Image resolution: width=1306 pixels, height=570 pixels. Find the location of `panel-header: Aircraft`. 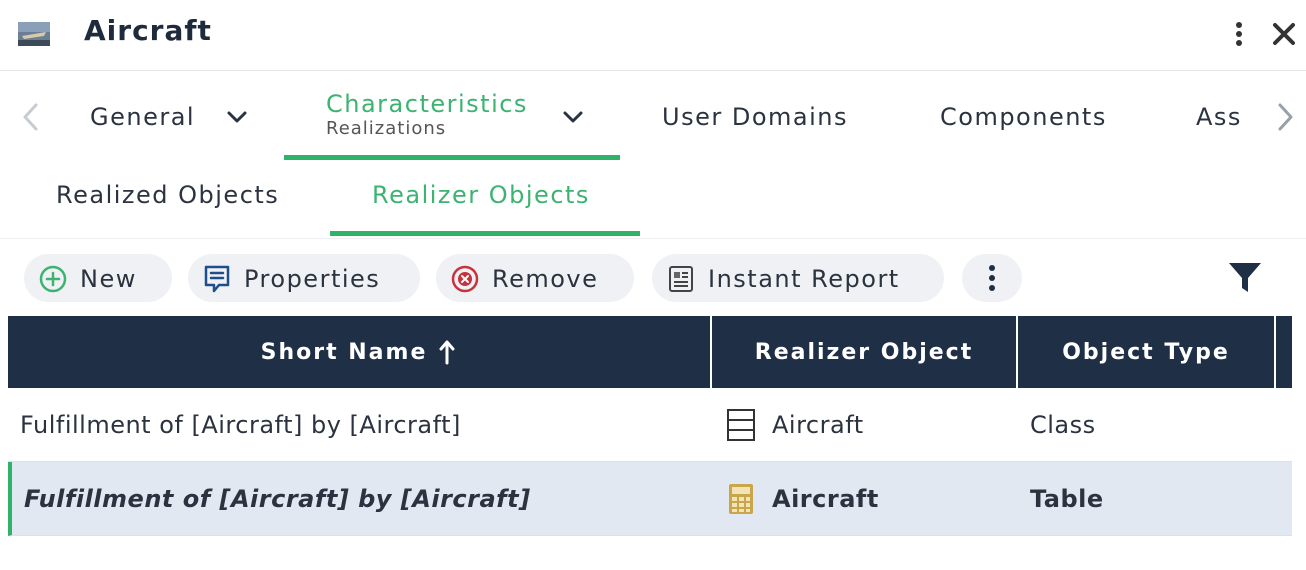

panel-header: Aircraft is located at coordinates (653, 35).